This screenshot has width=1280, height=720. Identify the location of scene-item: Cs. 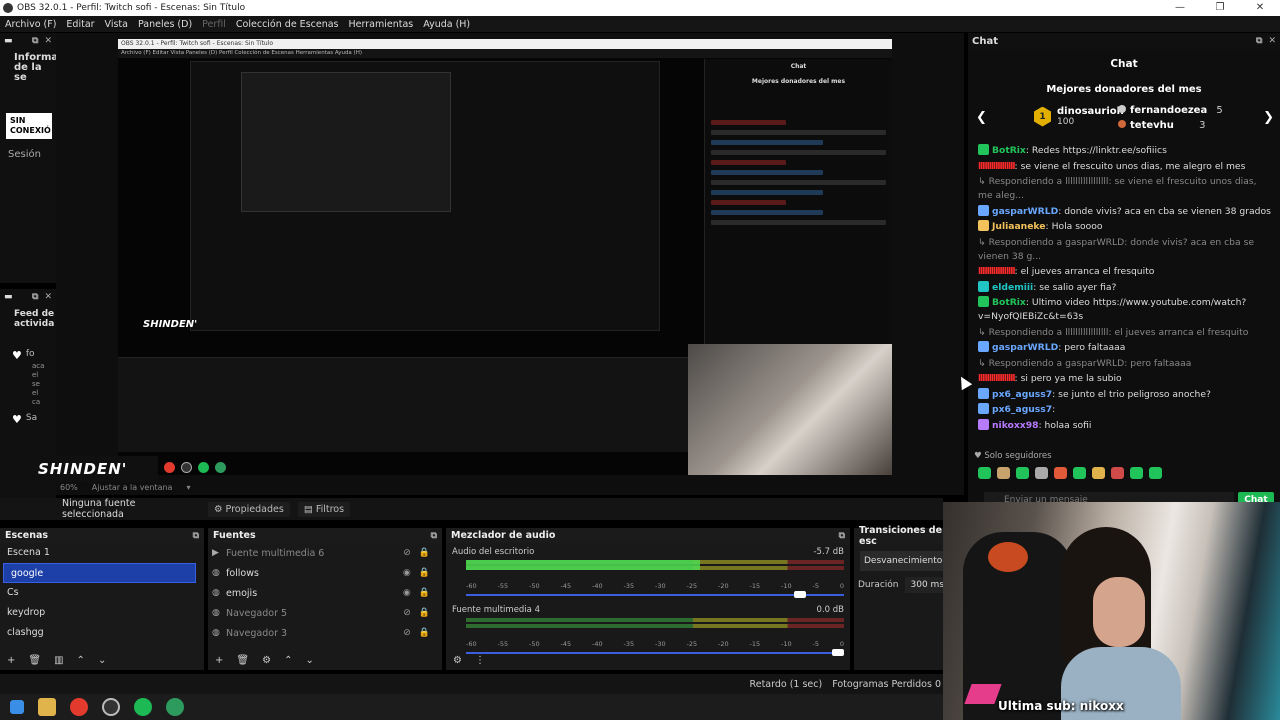
(102, 593).